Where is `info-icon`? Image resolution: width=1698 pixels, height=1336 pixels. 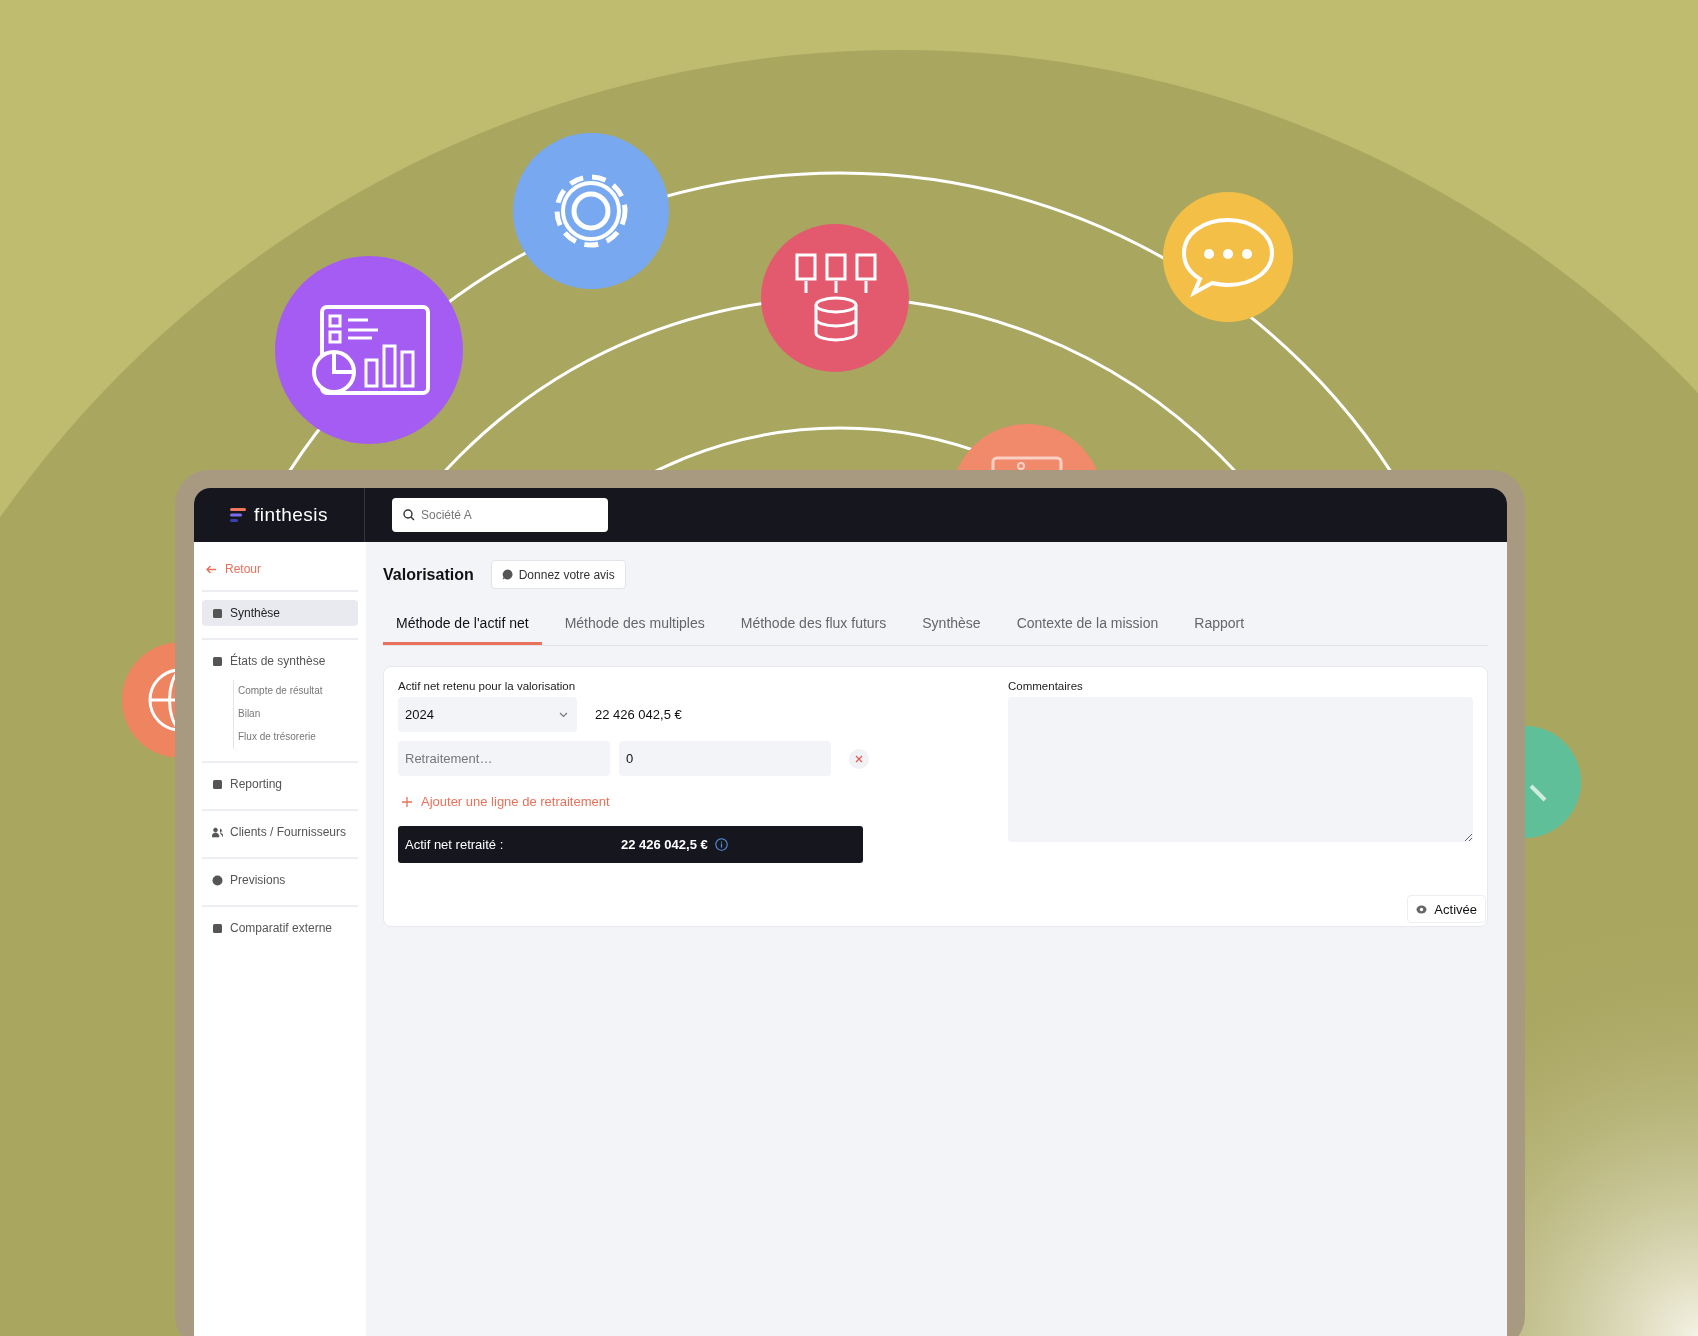 info-icon is located at coordinates (721, 844).